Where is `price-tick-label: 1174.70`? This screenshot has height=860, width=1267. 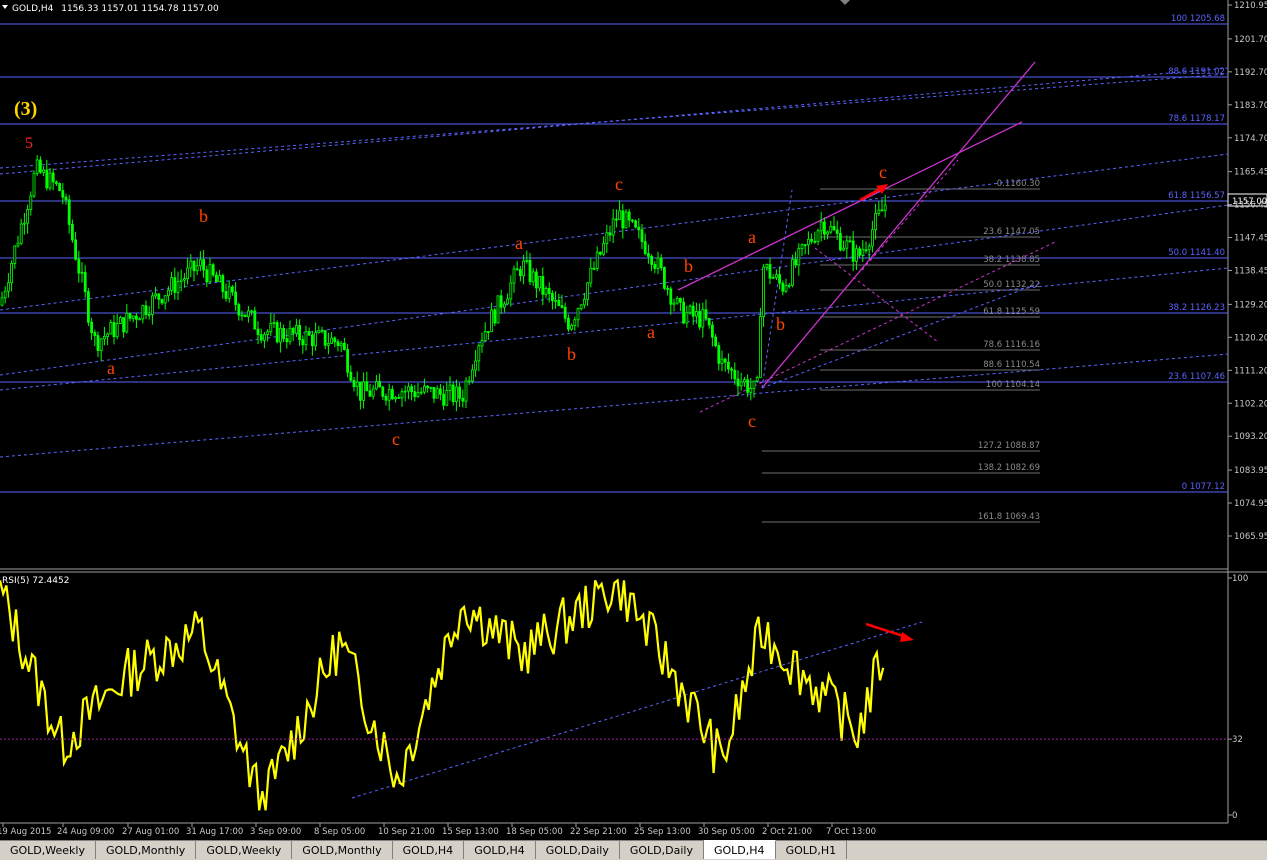
price-tick-label: 1174.70 is located at coordinates (1250, 139).